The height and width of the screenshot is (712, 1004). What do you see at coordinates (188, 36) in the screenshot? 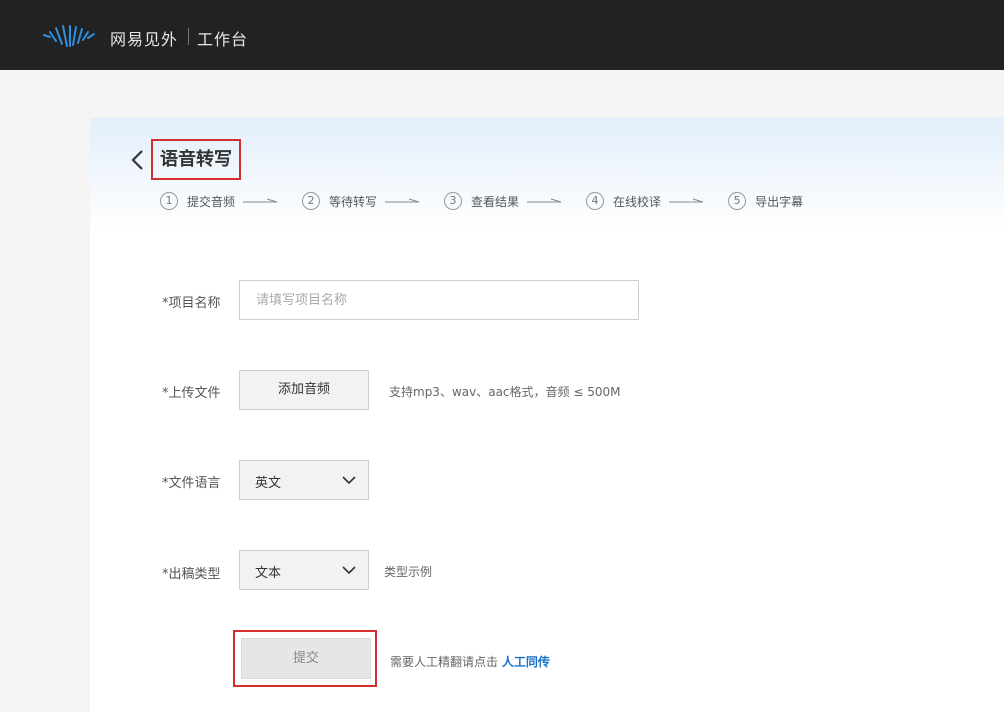
I see `brand-divider` at bounding box center [188, 36].